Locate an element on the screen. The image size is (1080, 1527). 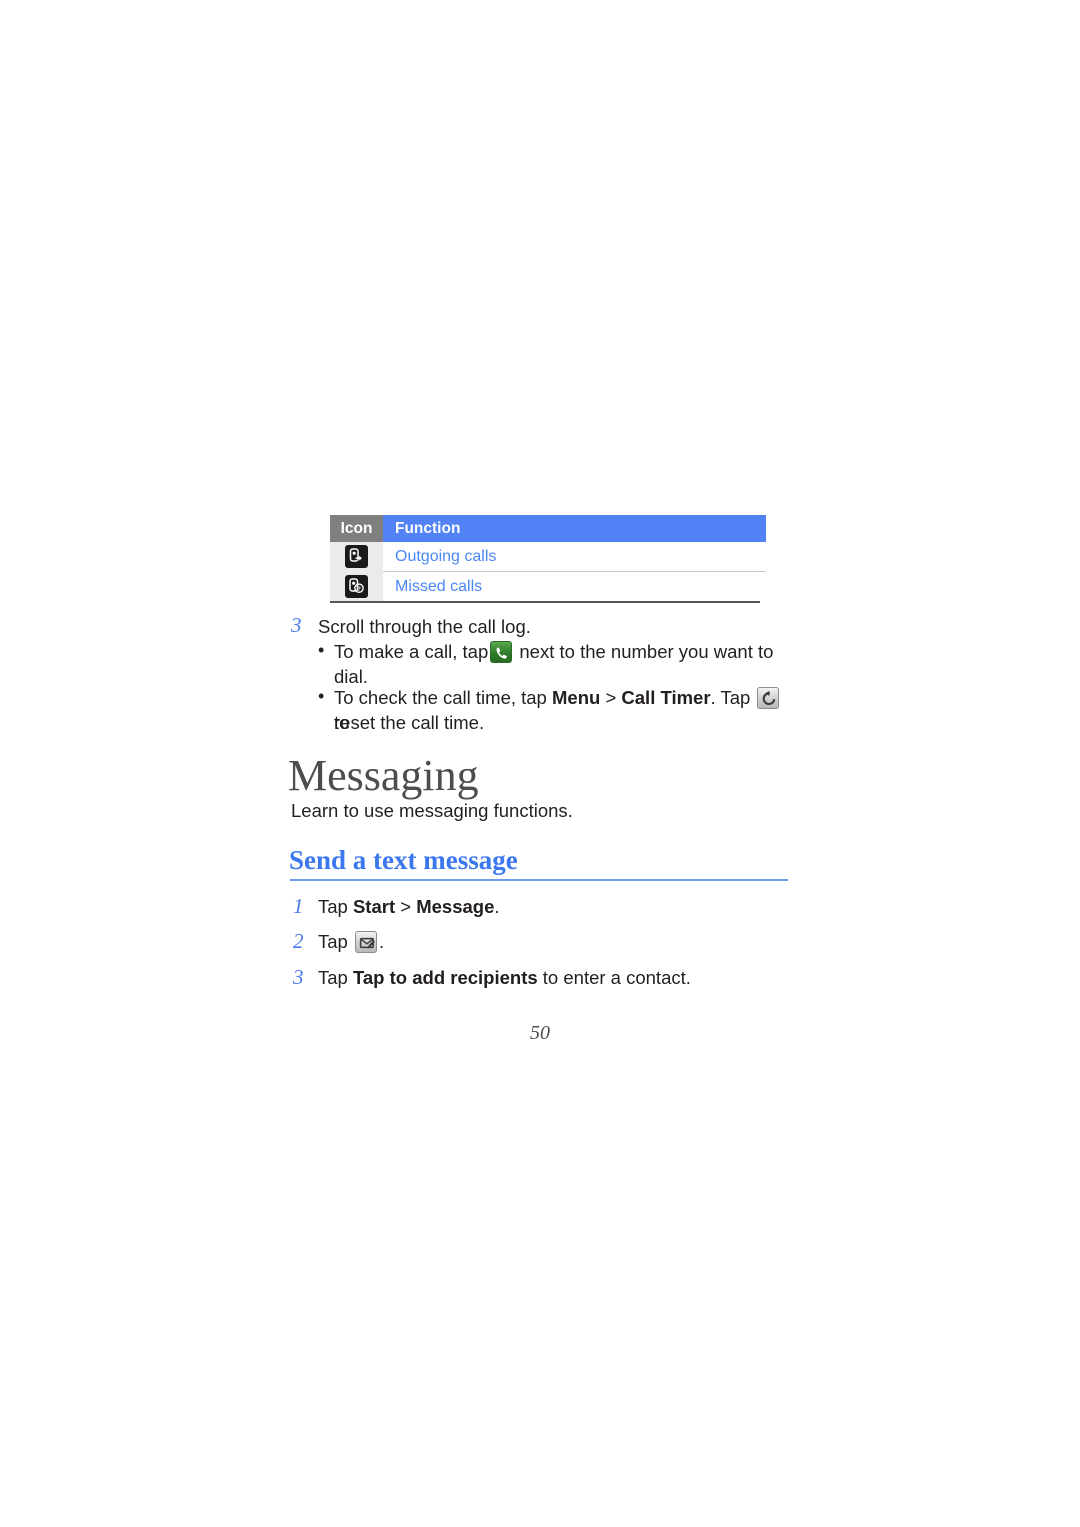
missed-calls-icon: ? is located at coordinates (356, 586).